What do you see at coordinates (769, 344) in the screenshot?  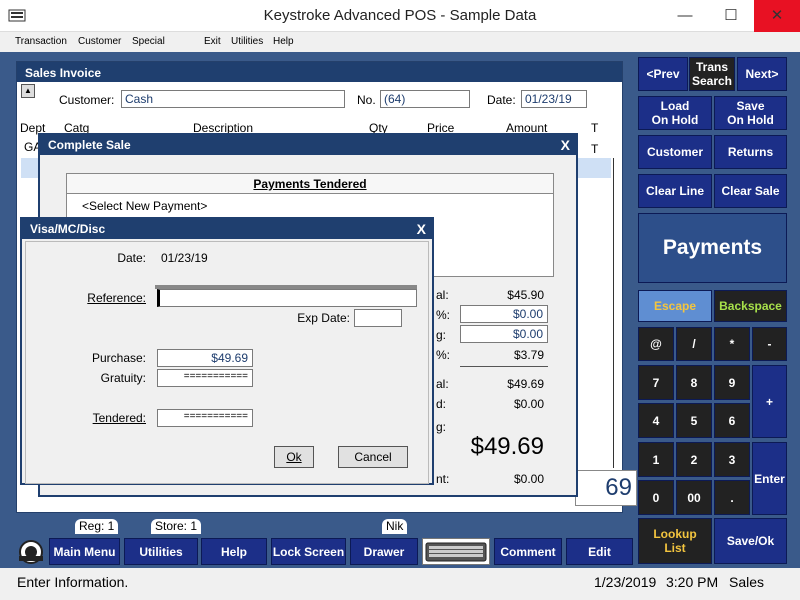 I see `key-minus: -` at bounding box center [769, 344].